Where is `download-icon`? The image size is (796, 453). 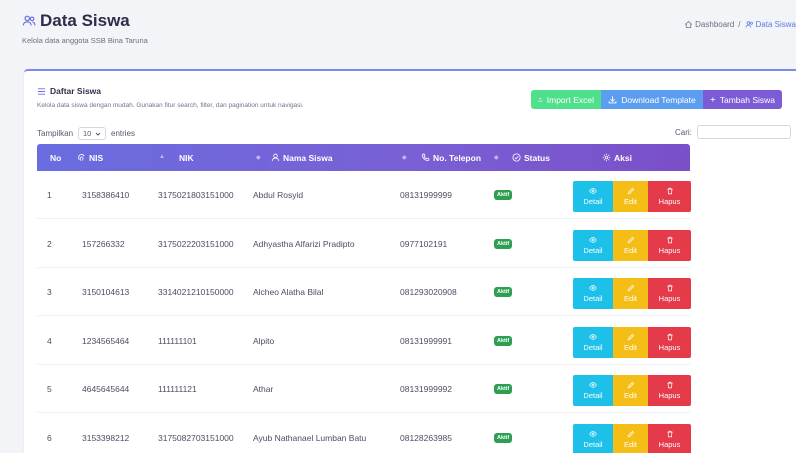 download-icon is located at coordinates (612, 100).